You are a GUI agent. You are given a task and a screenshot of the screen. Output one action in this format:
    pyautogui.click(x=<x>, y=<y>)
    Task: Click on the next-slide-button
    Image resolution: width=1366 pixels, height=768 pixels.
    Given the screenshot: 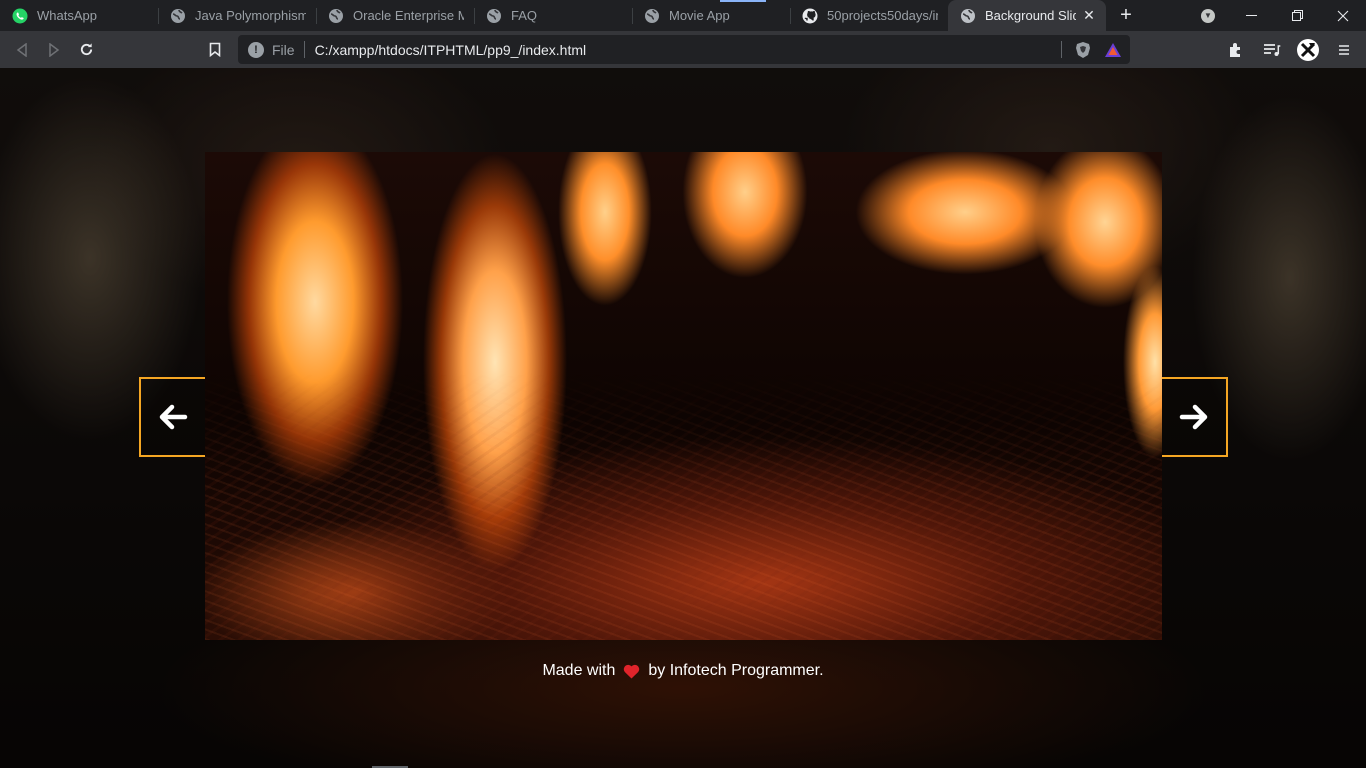 What is the action you would take?
    pyautogui.click(x=1195, y=417)
    